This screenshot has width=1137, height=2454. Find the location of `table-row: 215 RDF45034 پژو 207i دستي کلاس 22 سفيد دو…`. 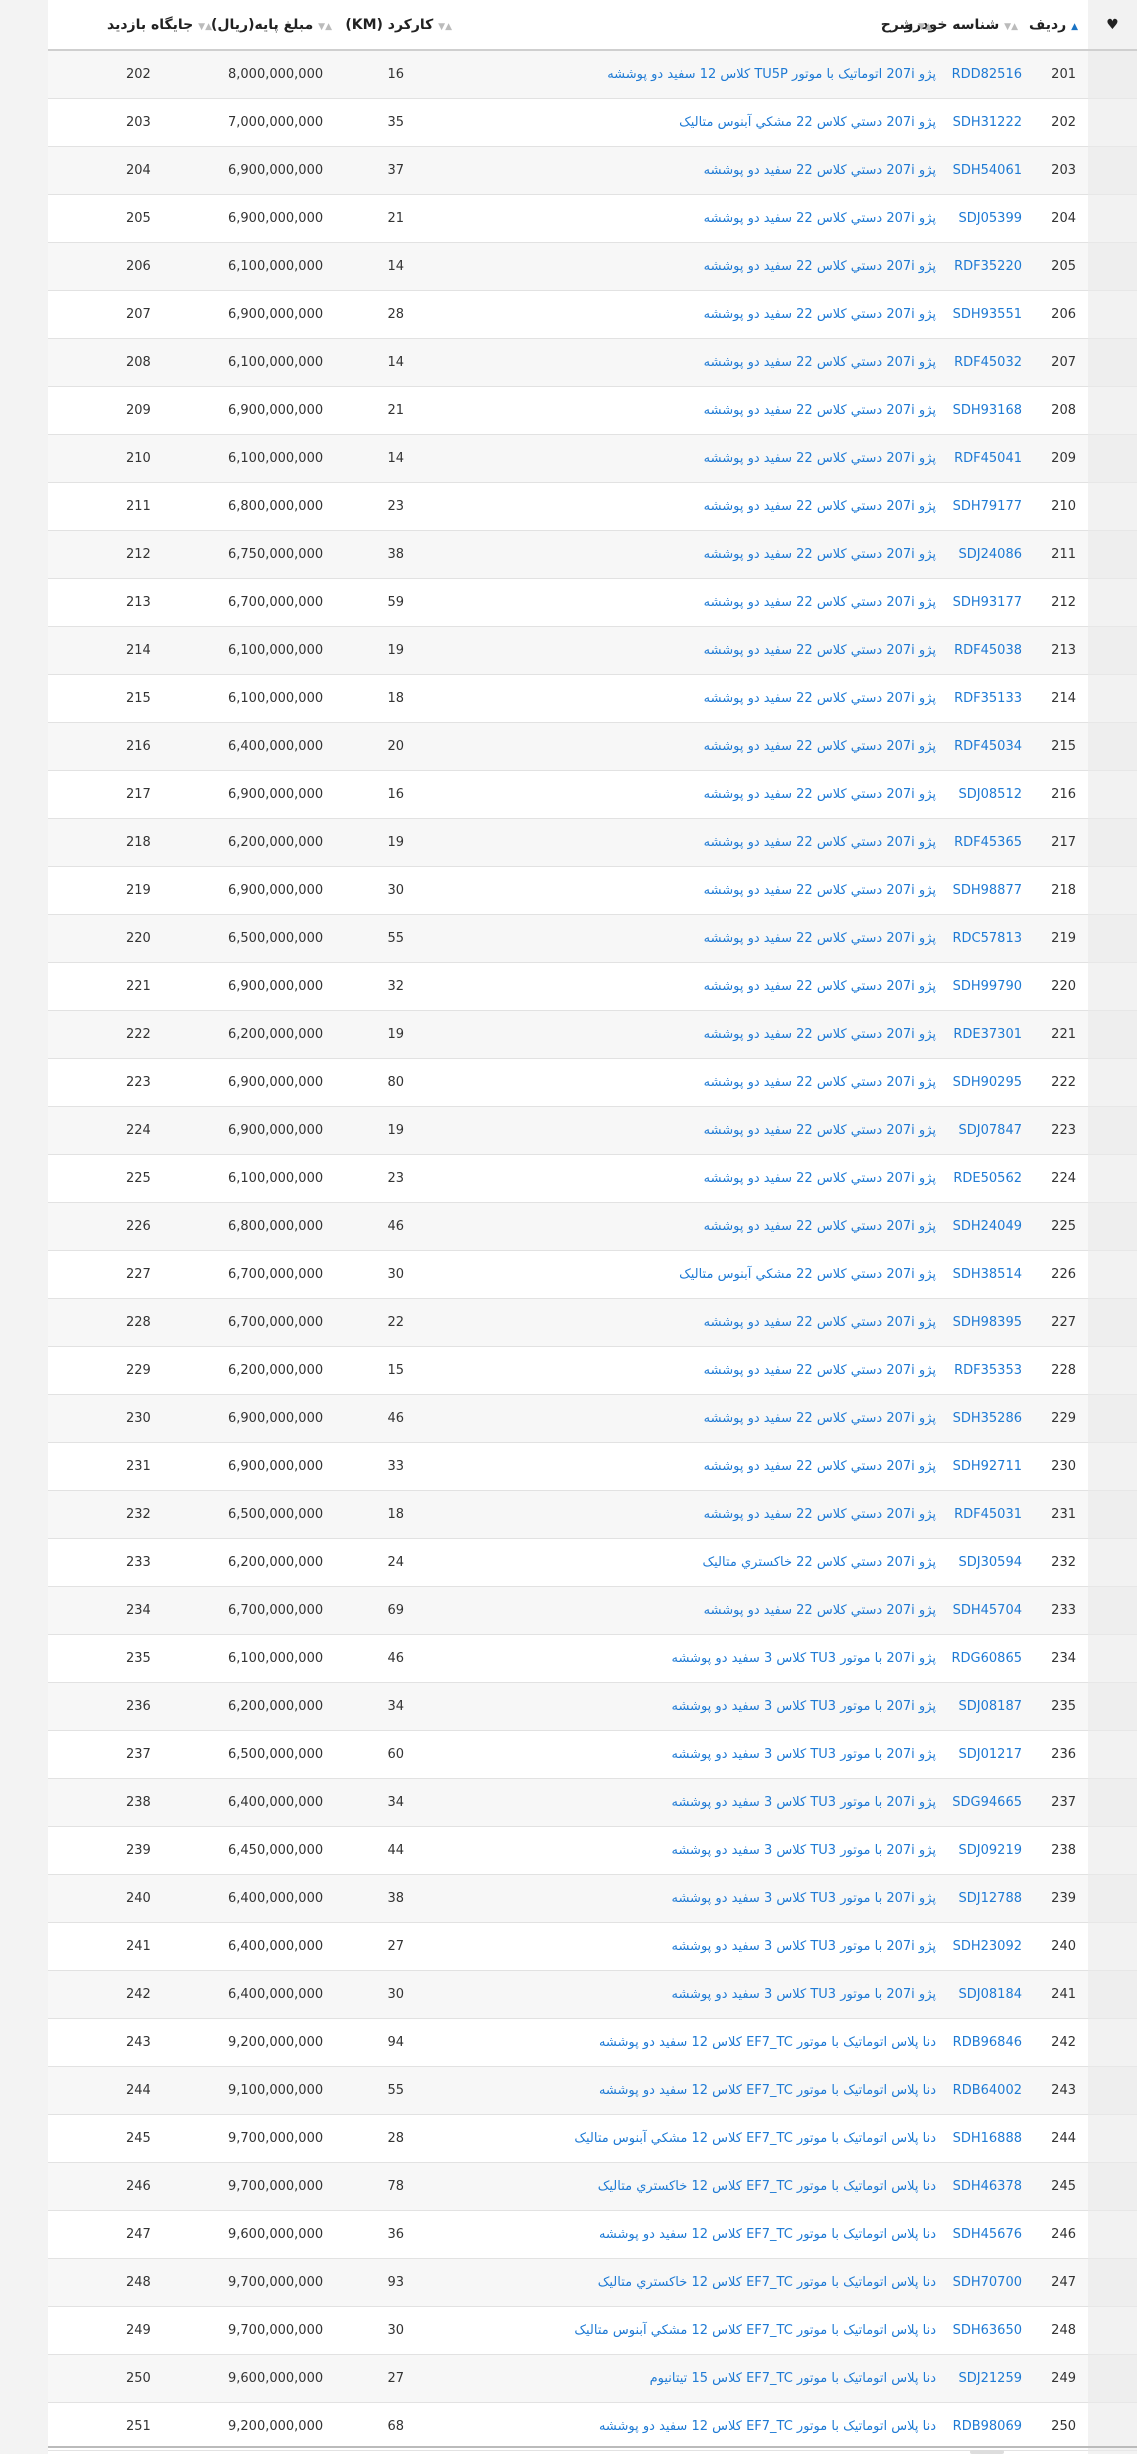

table-row: 215 RDF45034 پژو 207i دستي کلاس 22 سفيد دو… is located at coordinates (592, 746).